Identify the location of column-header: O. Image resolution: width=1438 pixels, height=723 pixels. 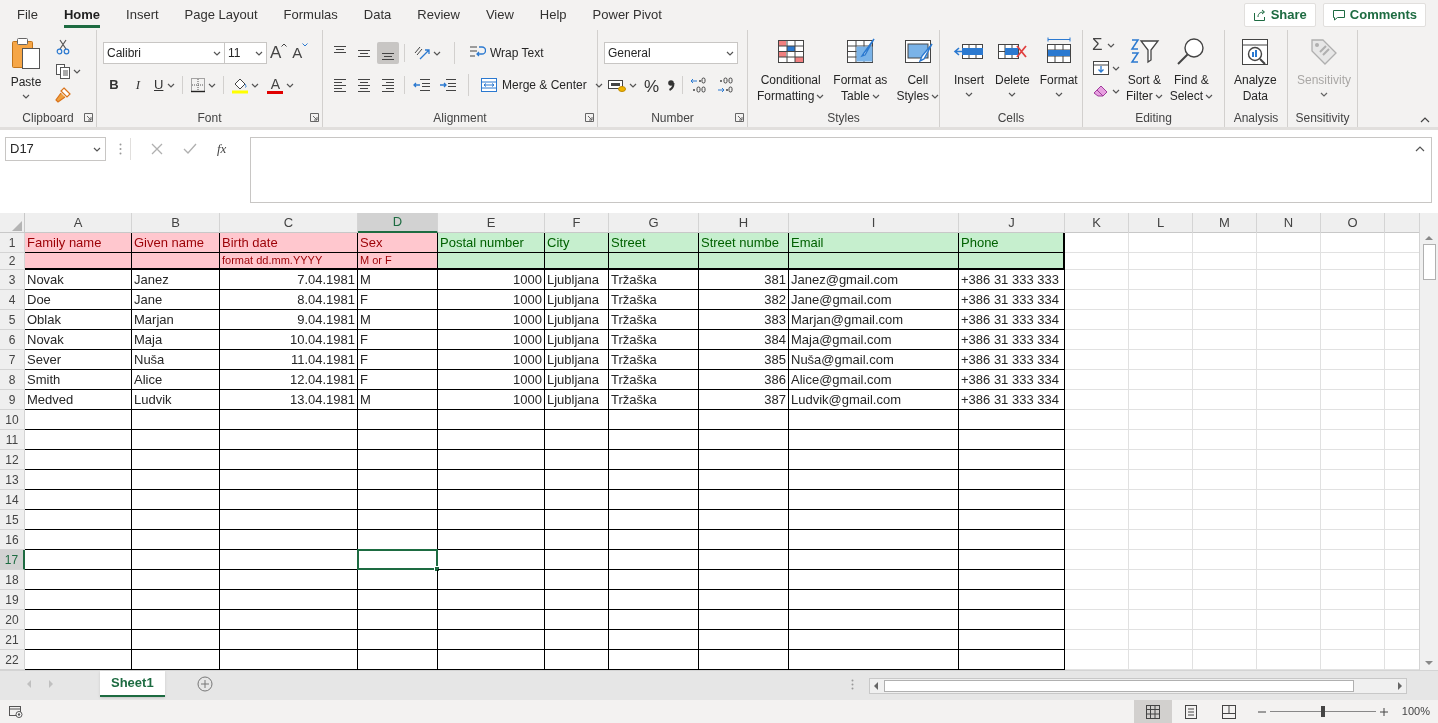
(1353, 223).